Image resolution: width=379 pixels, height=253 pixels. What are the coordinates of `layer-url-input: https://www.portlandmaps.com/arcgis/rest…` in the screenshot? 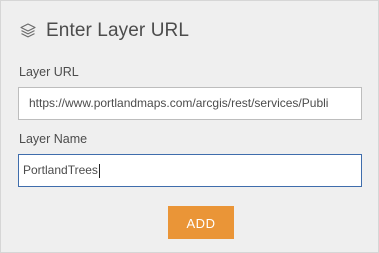 It's located at (190, 103).